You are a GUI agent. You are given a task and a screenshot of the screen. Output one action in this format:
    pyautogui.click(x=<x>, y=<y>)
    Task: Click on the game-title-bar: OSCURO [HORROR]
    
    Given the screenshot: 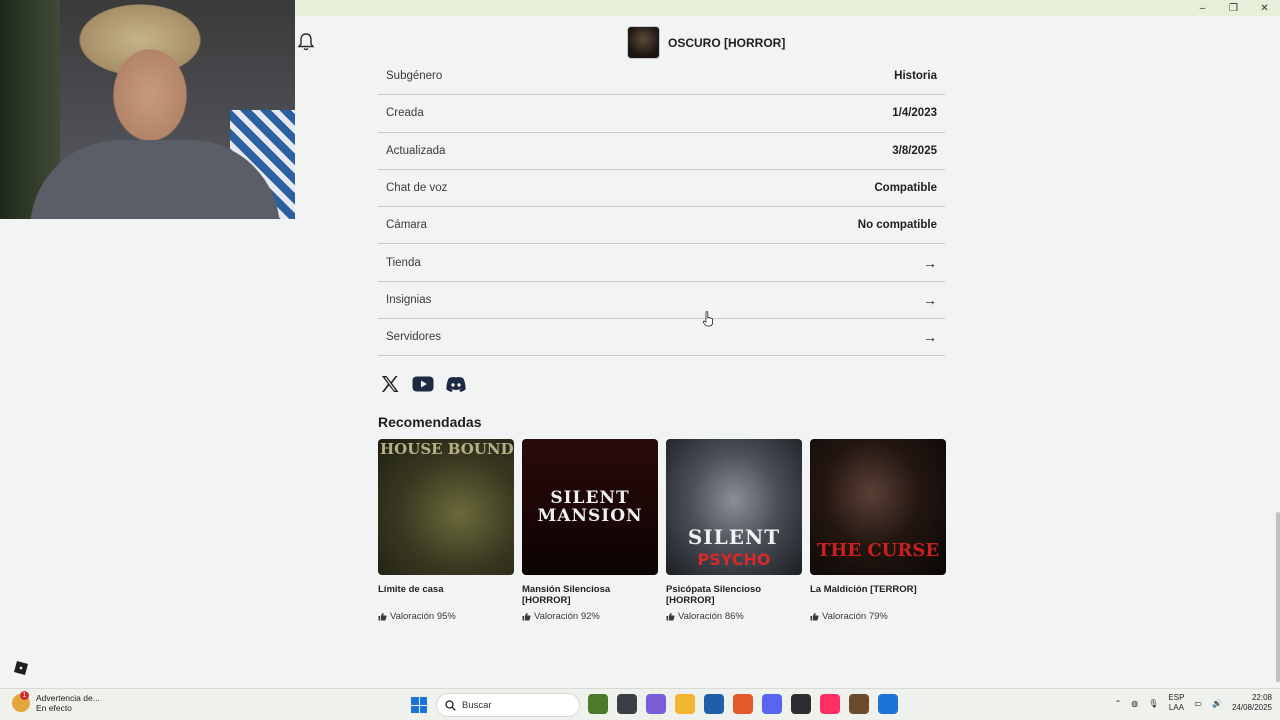 What is the action you would take?
    pyautogui.click(x=706, y=42)
    